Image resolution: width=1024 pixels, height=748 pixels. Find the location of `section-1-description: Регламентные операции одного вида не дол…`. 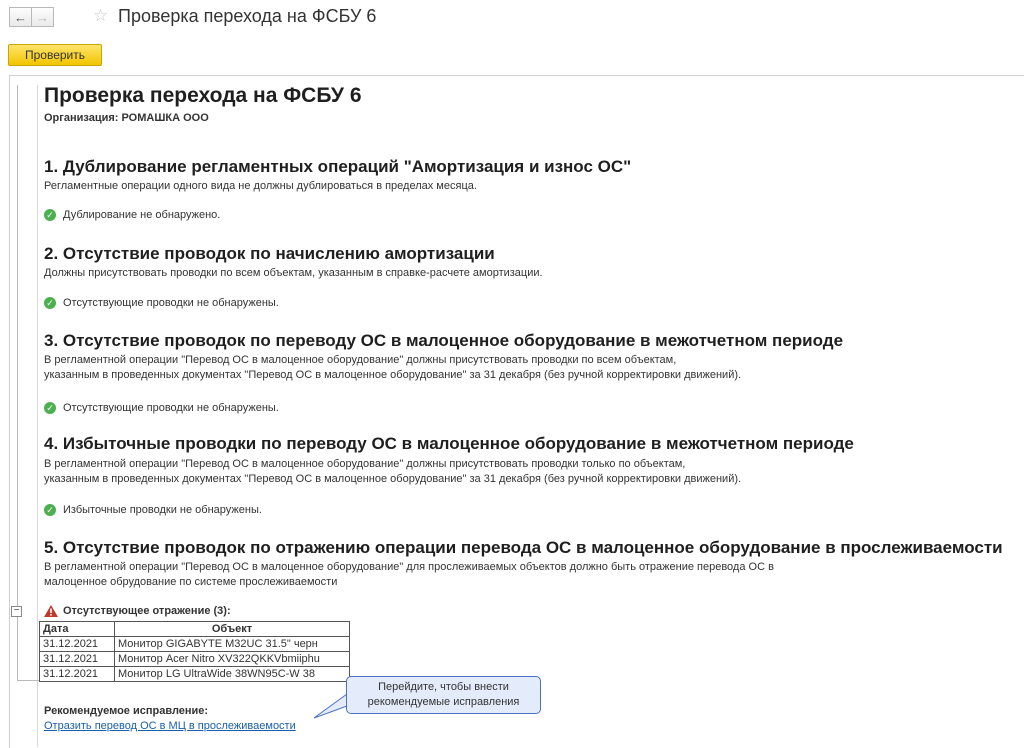

section-1-description: Регламентные операции одного вида не дол… is located at coordinates (260, 186).